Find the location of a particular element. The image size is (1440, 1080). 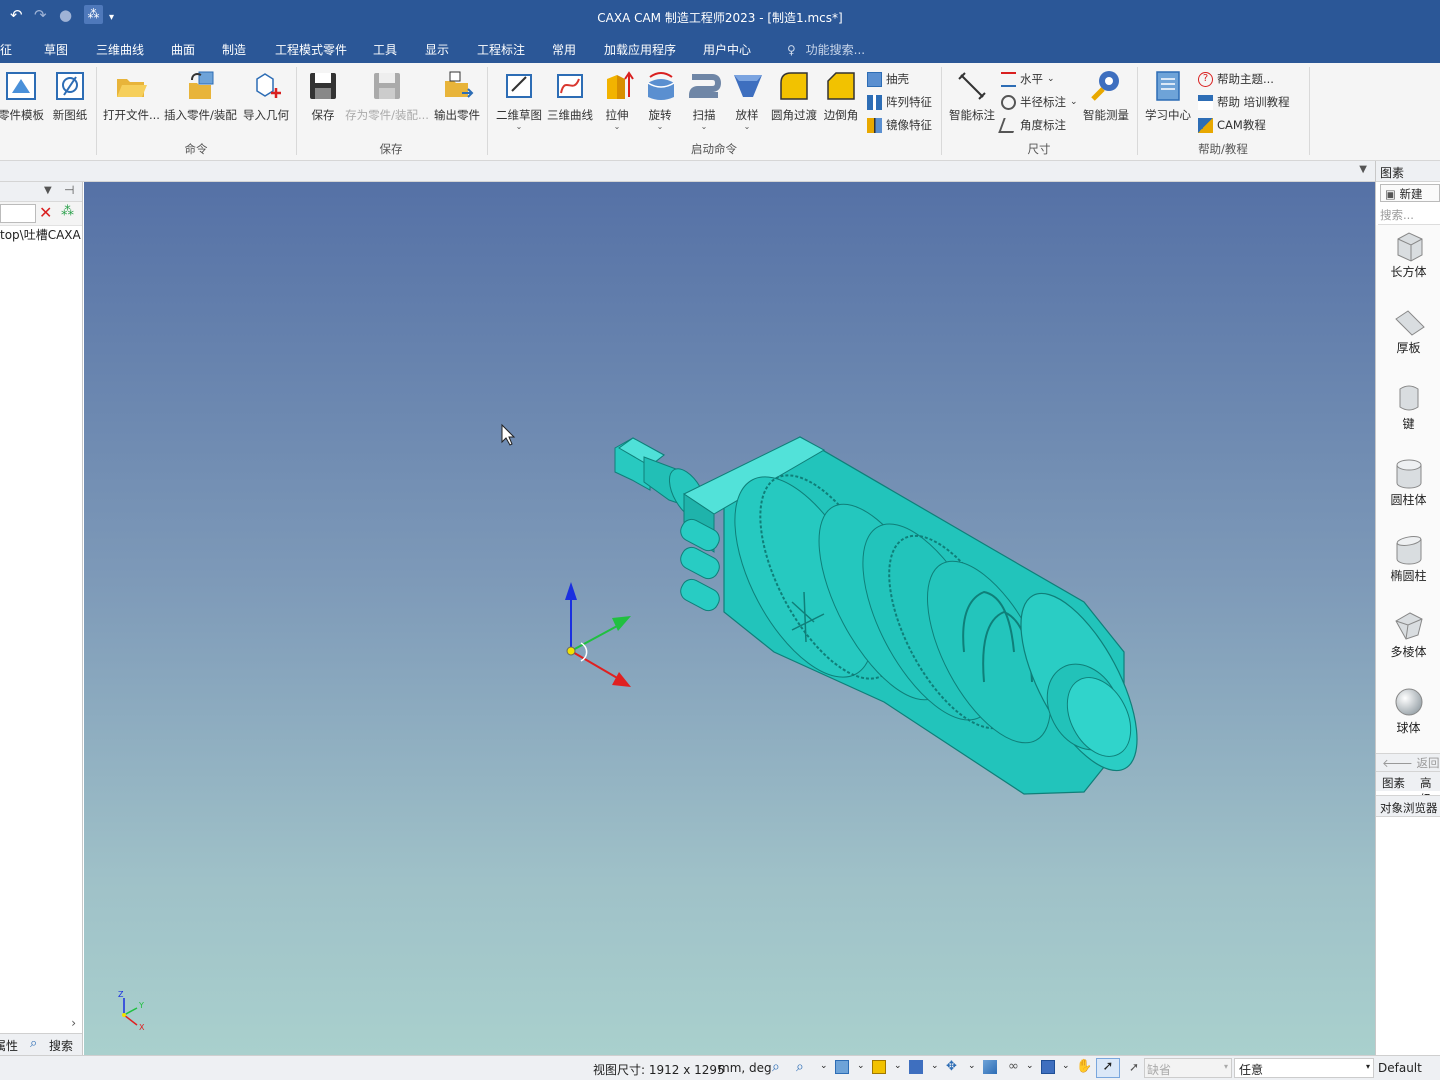

smart-measure-button: 智能测量 is located at coordinates (1106, 96).